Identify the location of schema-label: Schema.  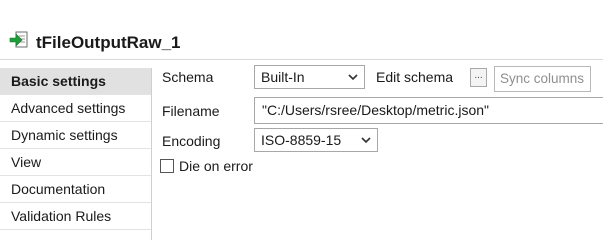
(188, 77).